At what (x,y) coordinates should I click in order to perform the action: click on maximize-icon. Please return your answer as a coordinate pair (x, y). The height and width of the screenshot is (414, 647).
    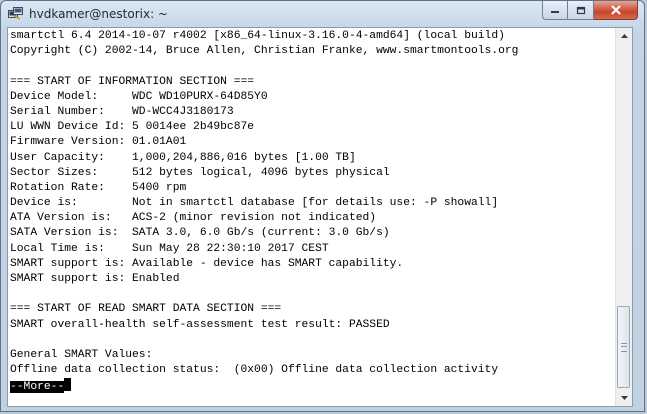
    Looking at the image, I should click on (580, 10).